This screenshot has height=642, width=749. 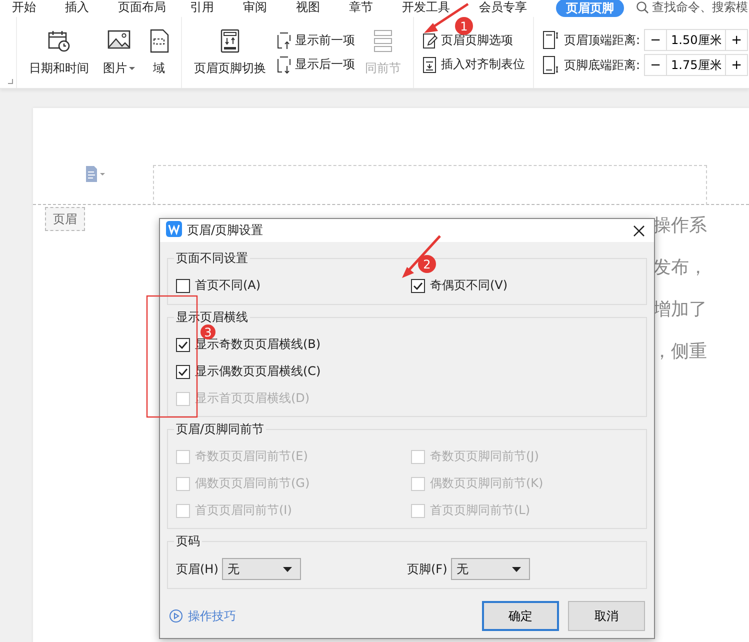 I want to click on insert-tab-stop-button: 插入对齐制表位, so click(x=473, y=65).